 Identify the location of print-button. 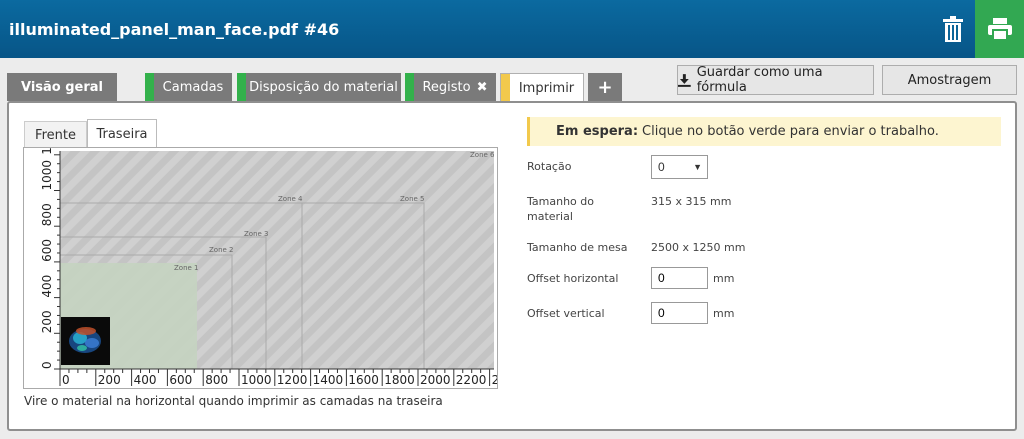
(999, 29).